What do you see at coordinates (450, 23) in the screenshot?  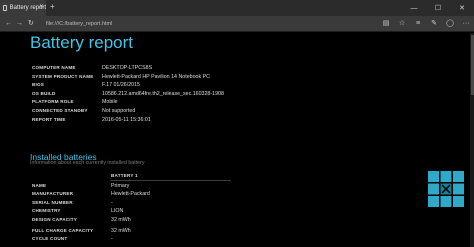 I see `share-icon: ◯` at bounding box center [450, 23].